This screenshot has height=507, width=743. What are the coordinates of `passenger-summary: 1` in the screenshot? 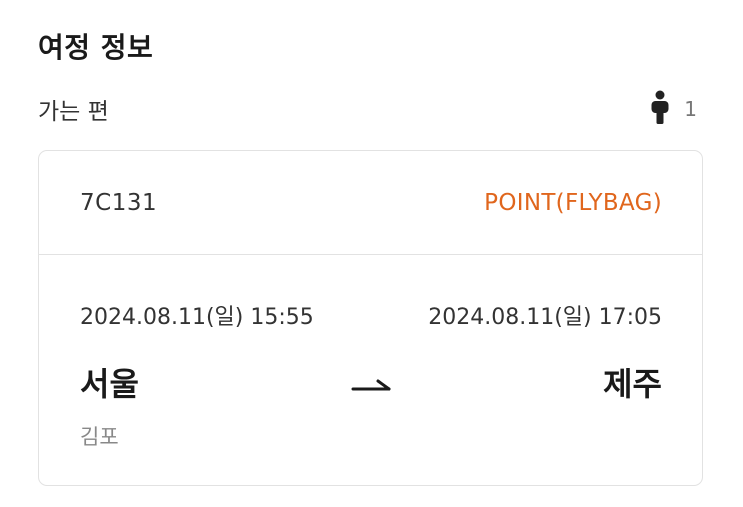 It's located at (673, 109).